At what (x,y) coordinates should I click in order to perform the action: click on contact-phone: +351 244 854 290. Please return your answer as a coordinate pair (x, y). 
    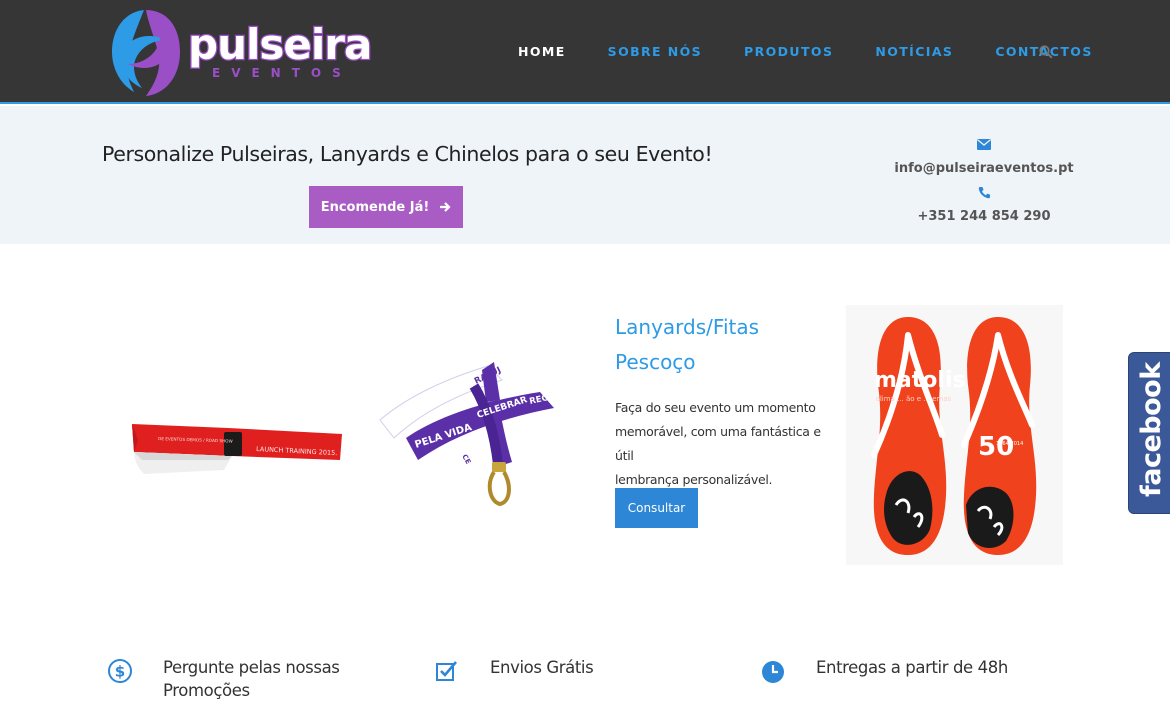
    Looking at the image, I should click on (984, 216).